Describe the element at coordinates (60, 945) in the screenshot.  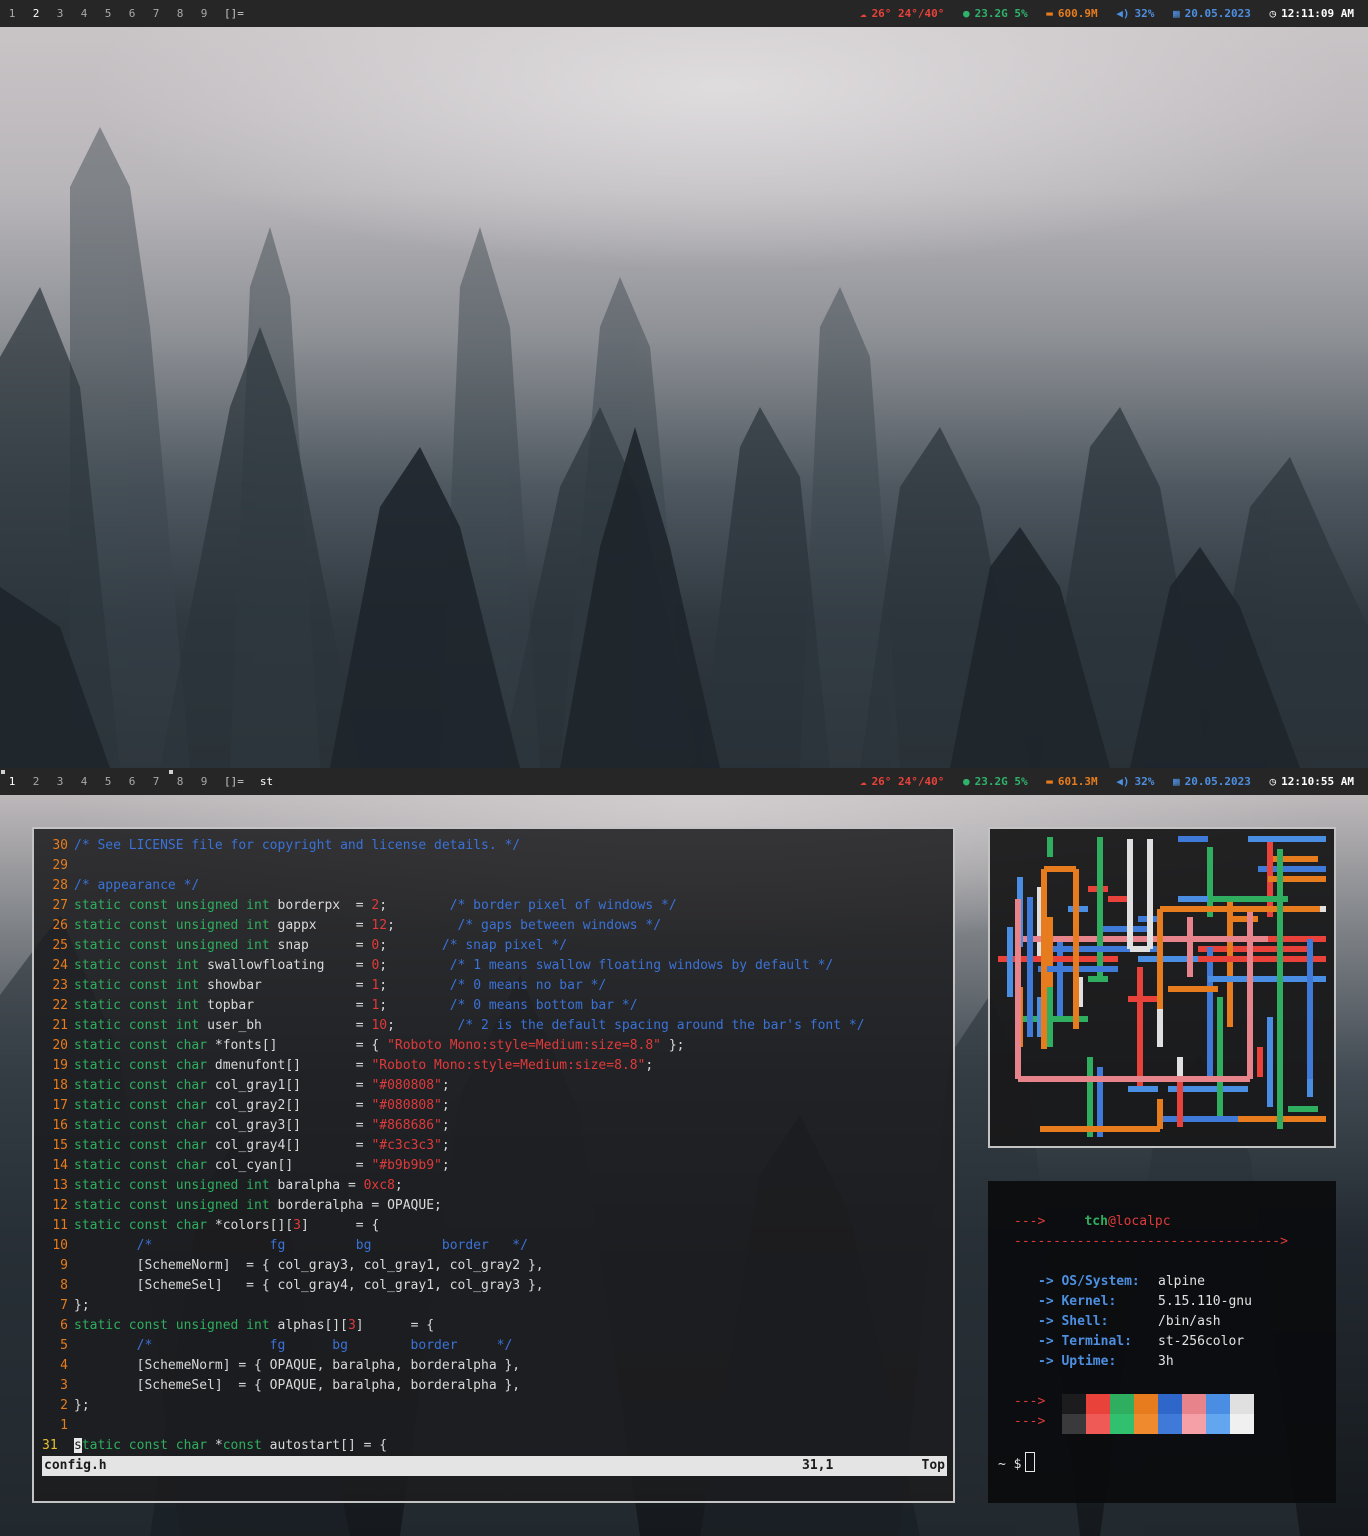
I see `line-number: 25` at that location.